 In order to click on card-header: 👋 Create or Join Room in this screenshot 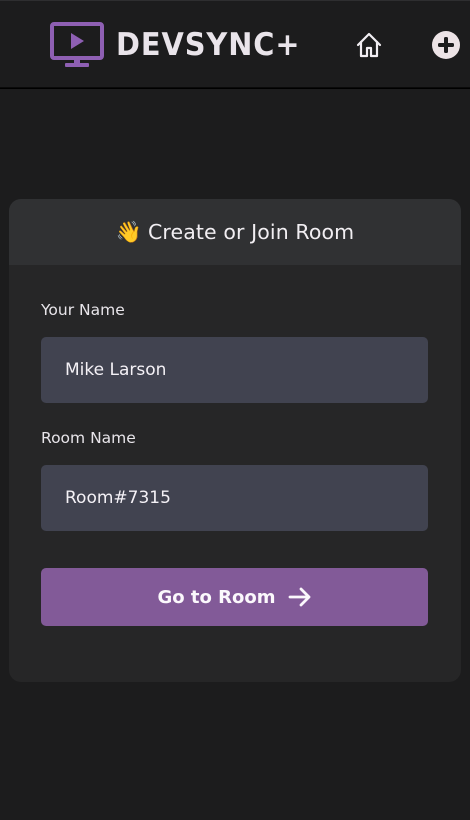, I will do `click(235, 232)`.